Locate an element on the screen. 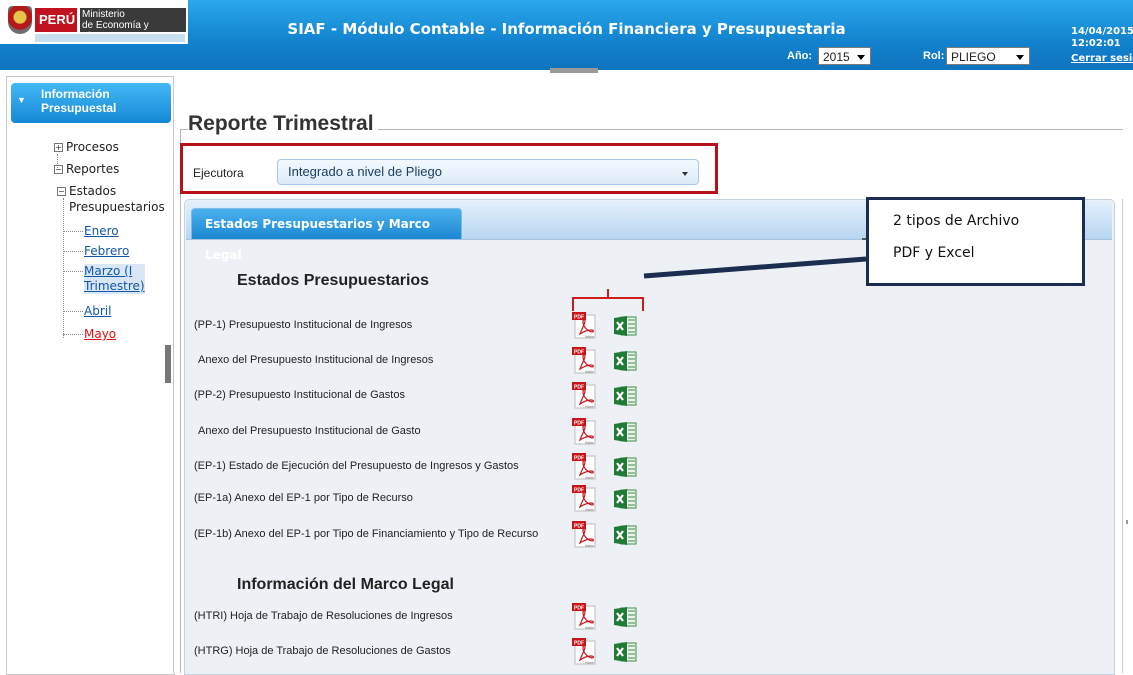  role-select: PLIEGO is located at coordinates (988, 56).